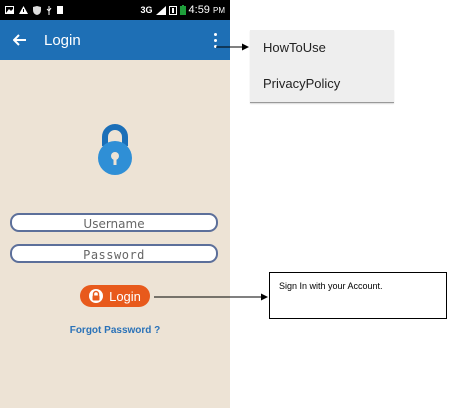 This screenshot has height=408, width=461. Describe the element at coordinates (322, 48) in the screenshot. I see `menu-item-howtouse: HowToUse` at that location.